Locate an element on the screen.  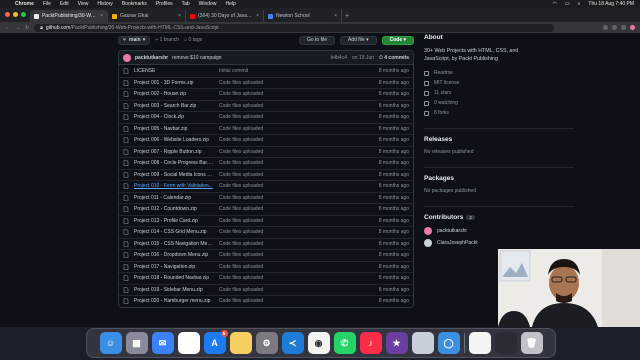
file-name-link: Project 012 - Countdown.zip is located at coordinates (174, 209).